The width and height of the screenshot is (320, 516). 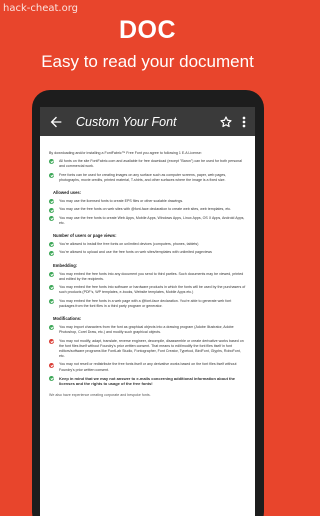 I want to click on hero-subtitle: Easy to read your document, so click(x=147, y=61).